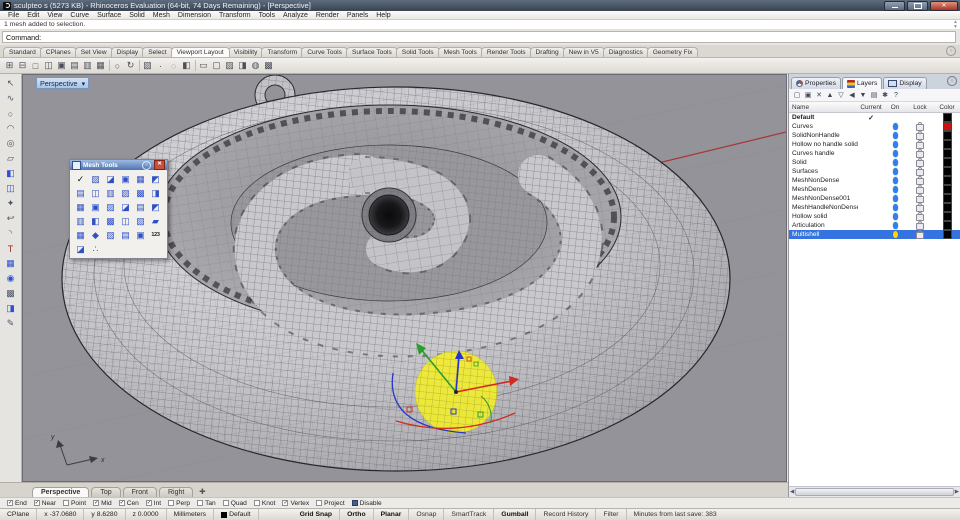  What do you see at coordinates (109, 15) in the screenshot?
I see `menu-item: Surface` at bounding box center [109, 15].